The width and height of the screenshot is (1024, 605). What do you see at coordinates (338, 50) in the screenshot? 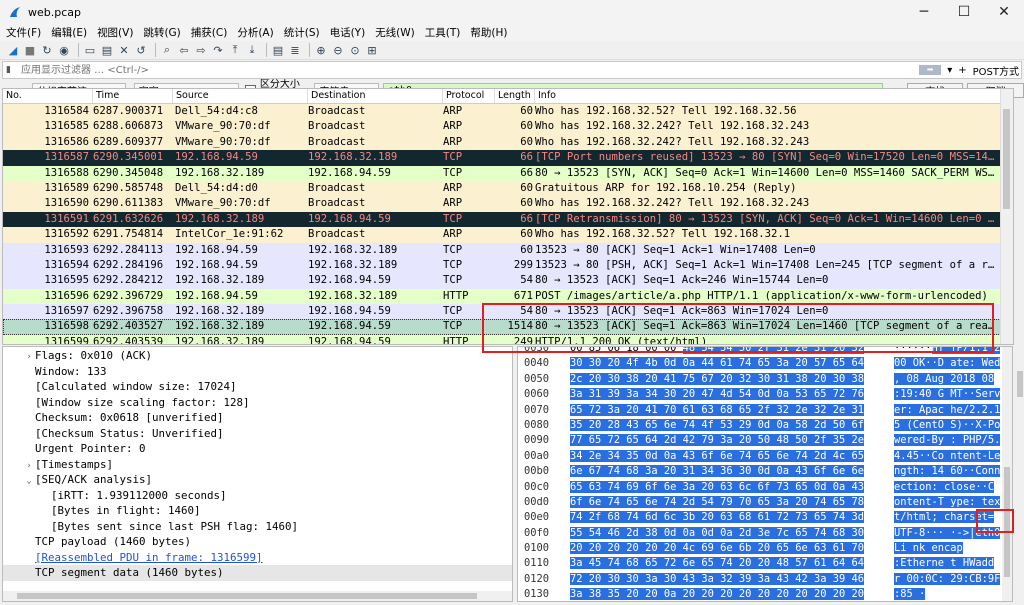
I see `zoom-out-icon: ⊖` at bounding box center [338, 50].